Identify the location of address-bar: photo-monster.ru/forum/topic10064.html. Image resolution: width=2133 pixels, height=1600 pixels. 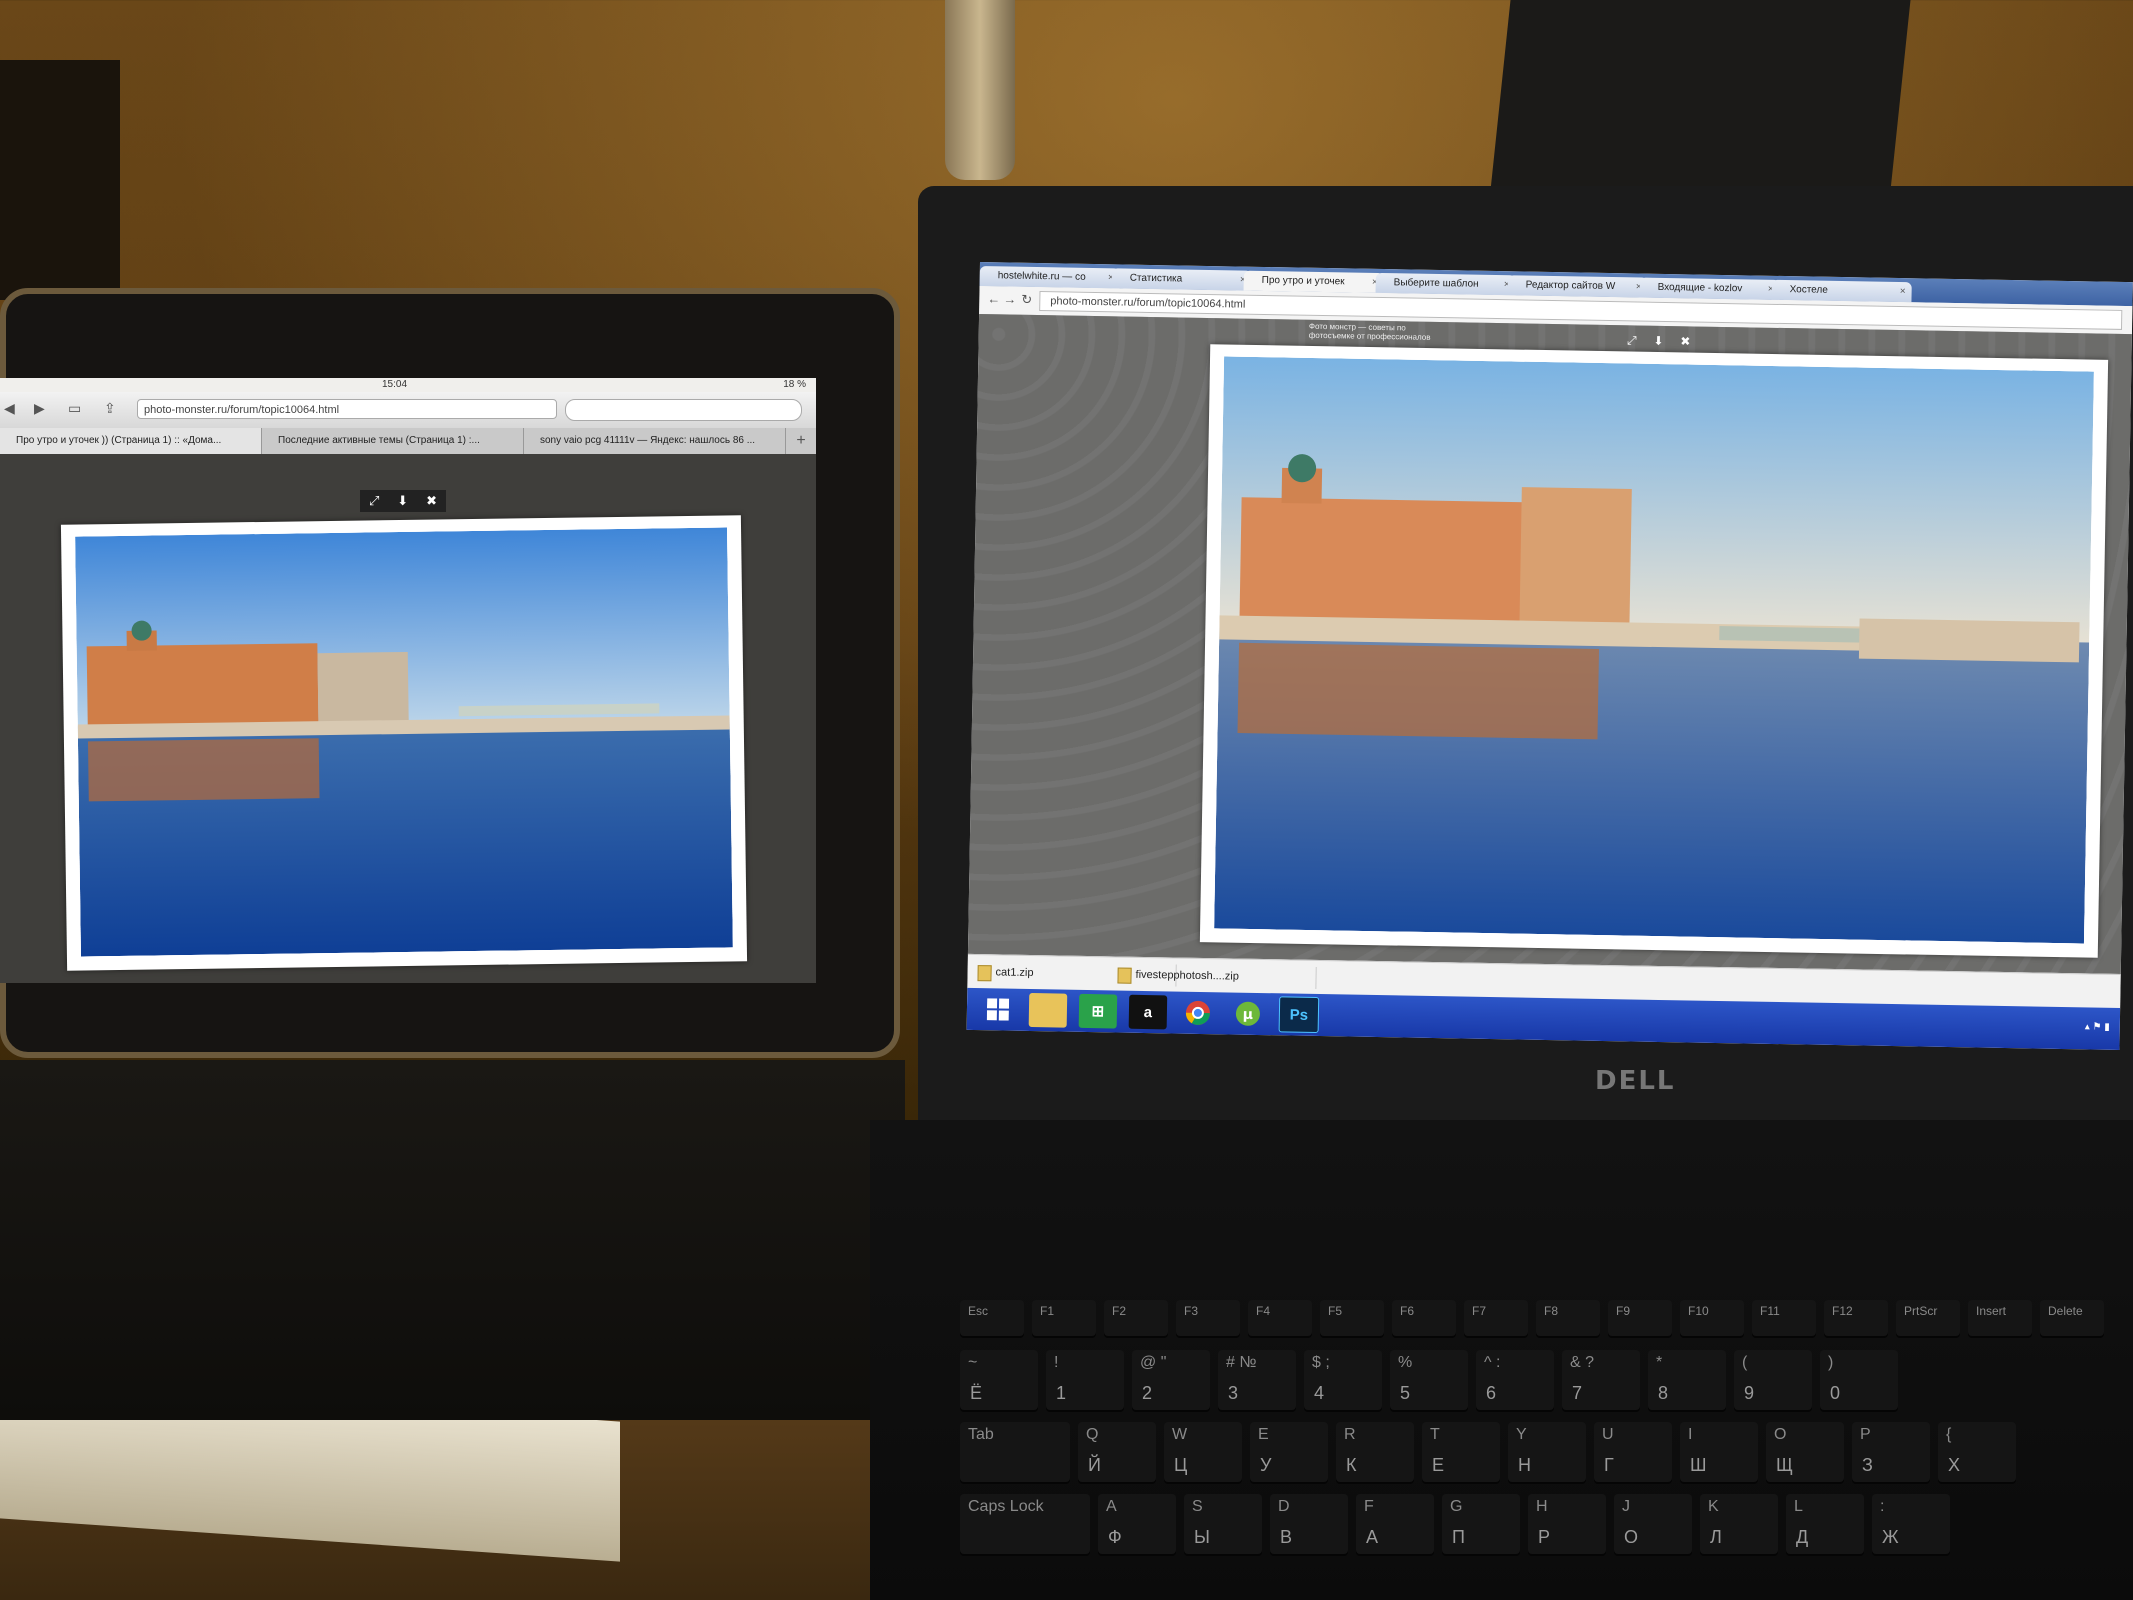
(347, 409).